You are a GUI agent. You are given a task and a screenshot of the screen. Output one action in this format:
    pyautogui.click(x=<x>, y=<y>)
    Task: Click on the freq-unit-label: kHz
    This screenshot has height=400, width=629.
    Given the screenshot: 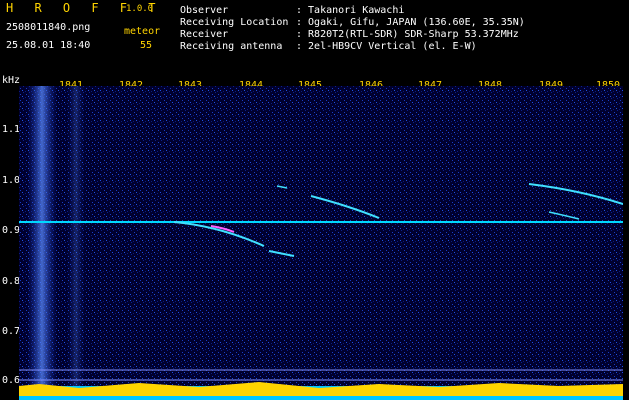 What is the action you would take?
    pyautogui.click(x=11, y=80)
    